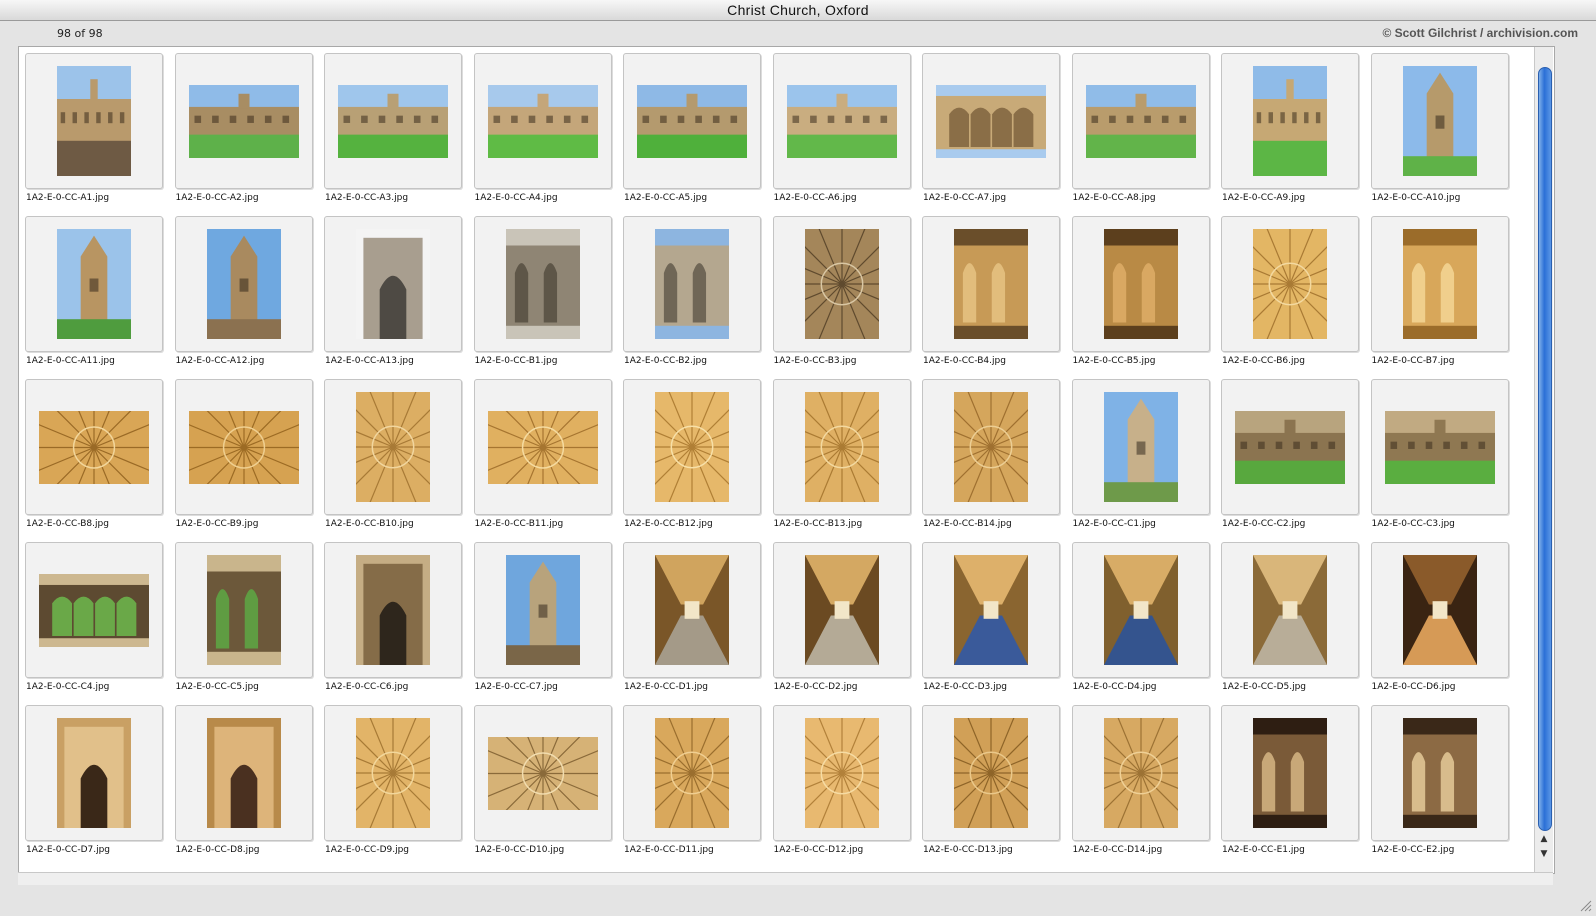 This screenshot has width=1596, height=916. I want to click on thumbnail-item: 1A2-E-0-CC-D7.jpg, so click(100, 786).